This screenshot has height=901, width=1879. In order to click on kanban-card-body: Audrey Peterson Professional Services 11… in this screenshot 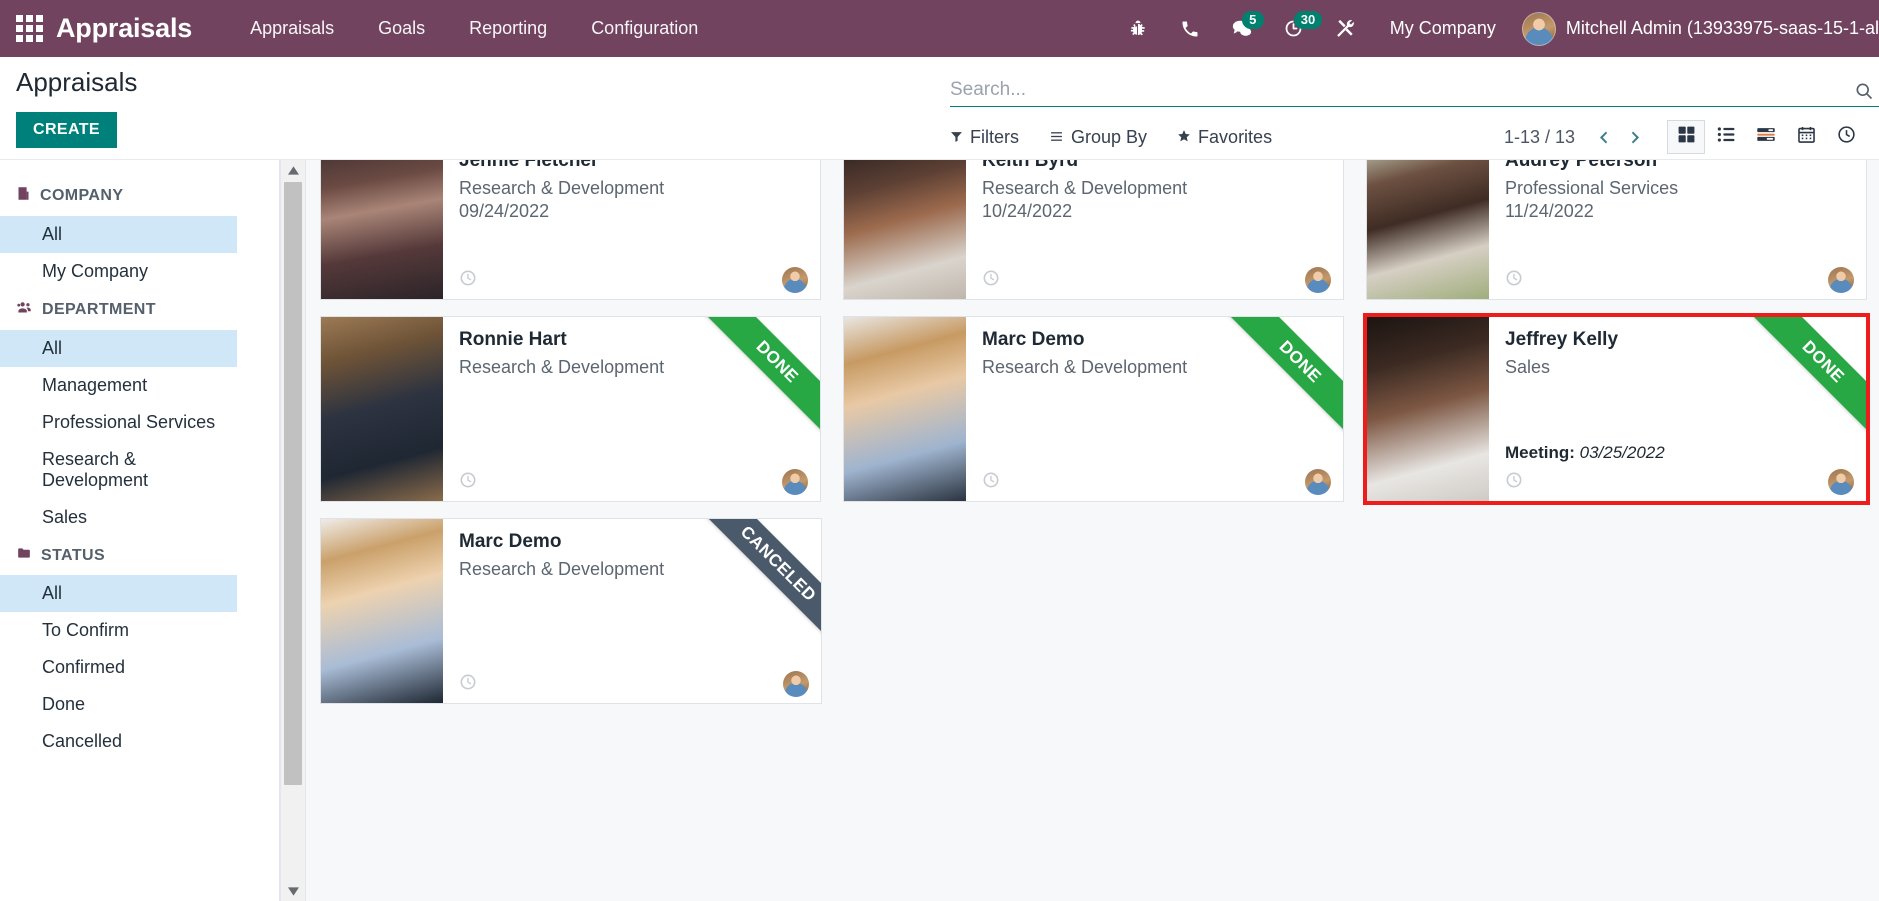, I will do `click(1677, 229)`.